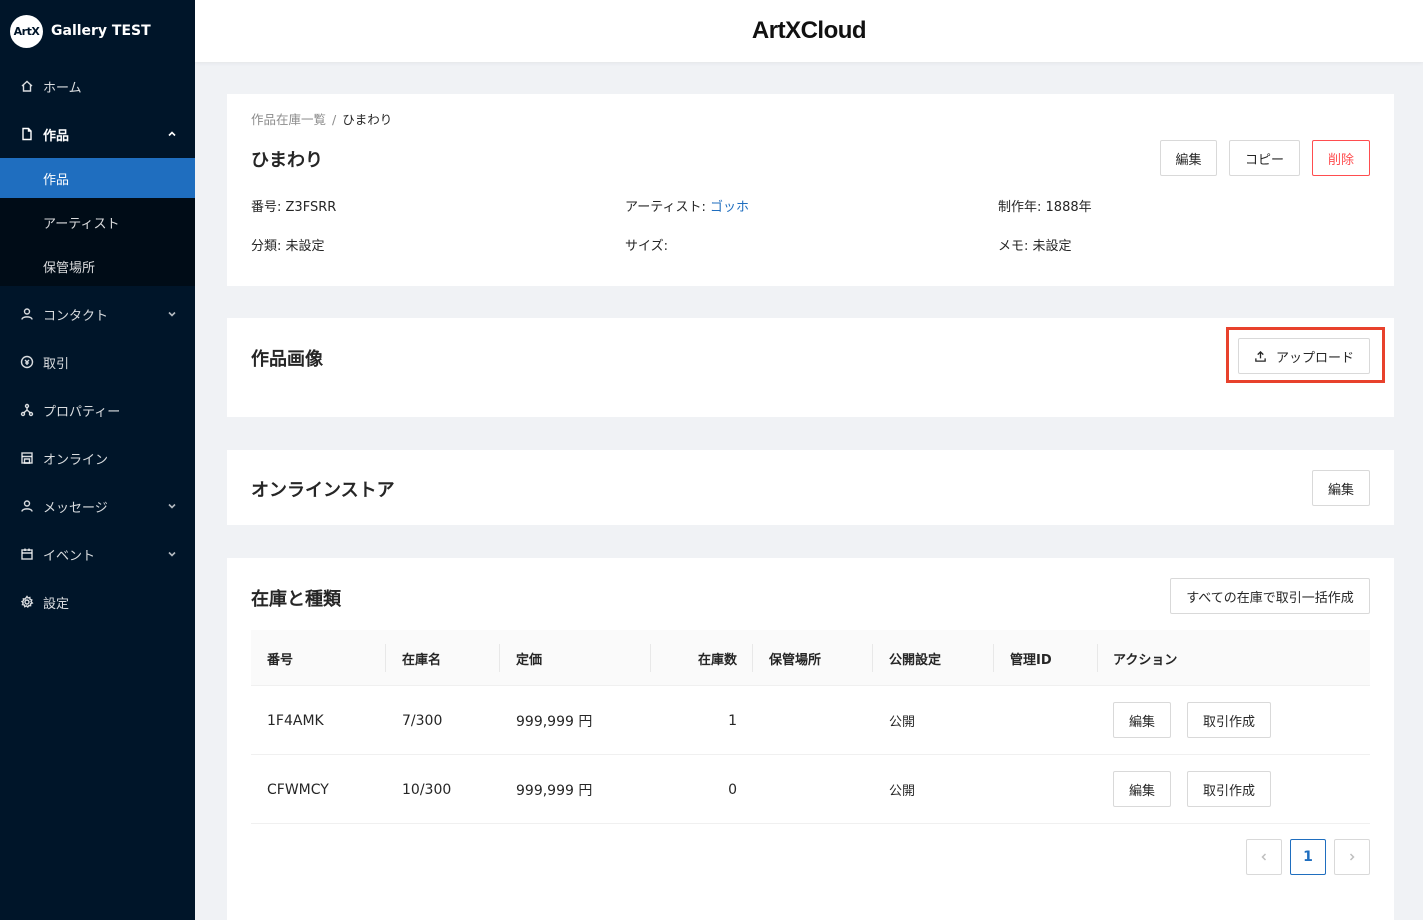 The width and height of the screenshot is (1423, 920). I want to click on header-logo: ArtXCloud, so click(809, 31).